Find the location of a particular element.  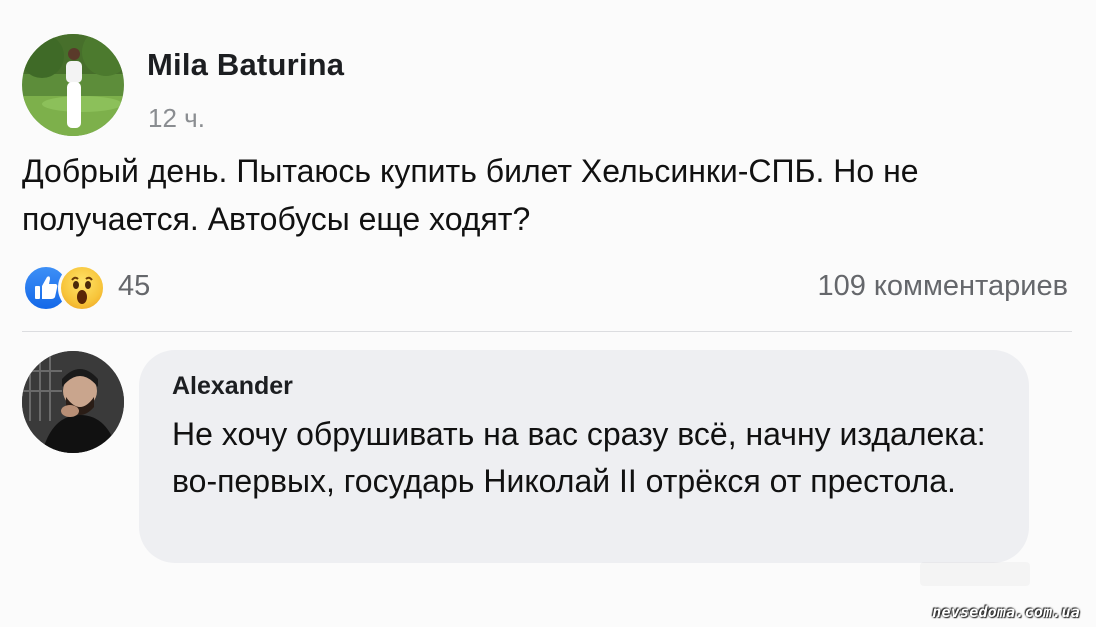

reaction-icons is located at coordinates (67, 287).